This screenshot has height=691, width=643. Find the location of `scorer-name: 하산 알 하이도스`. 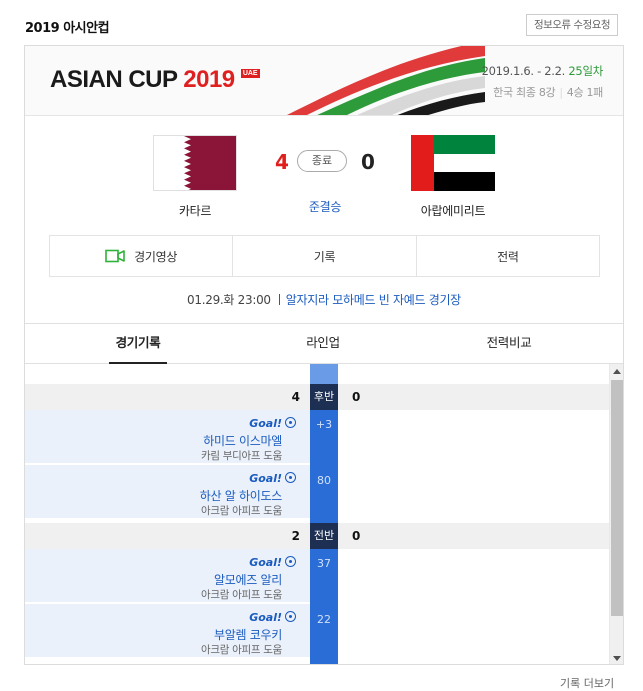

scorer-name: 하산 알 하이도스 is located at coordinates (241, 495).